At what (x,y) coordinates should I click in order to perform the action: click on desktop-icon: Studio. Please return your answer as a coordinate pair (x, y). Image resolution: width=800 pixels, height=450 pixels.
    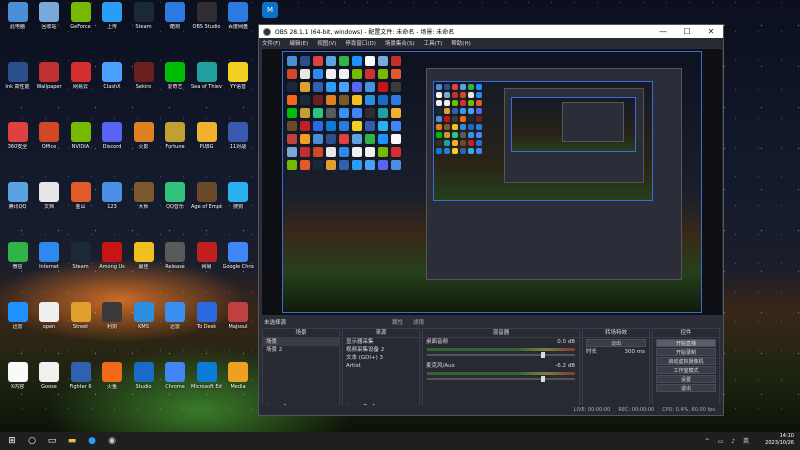
    Looking at the image, I should click on (143, 382).